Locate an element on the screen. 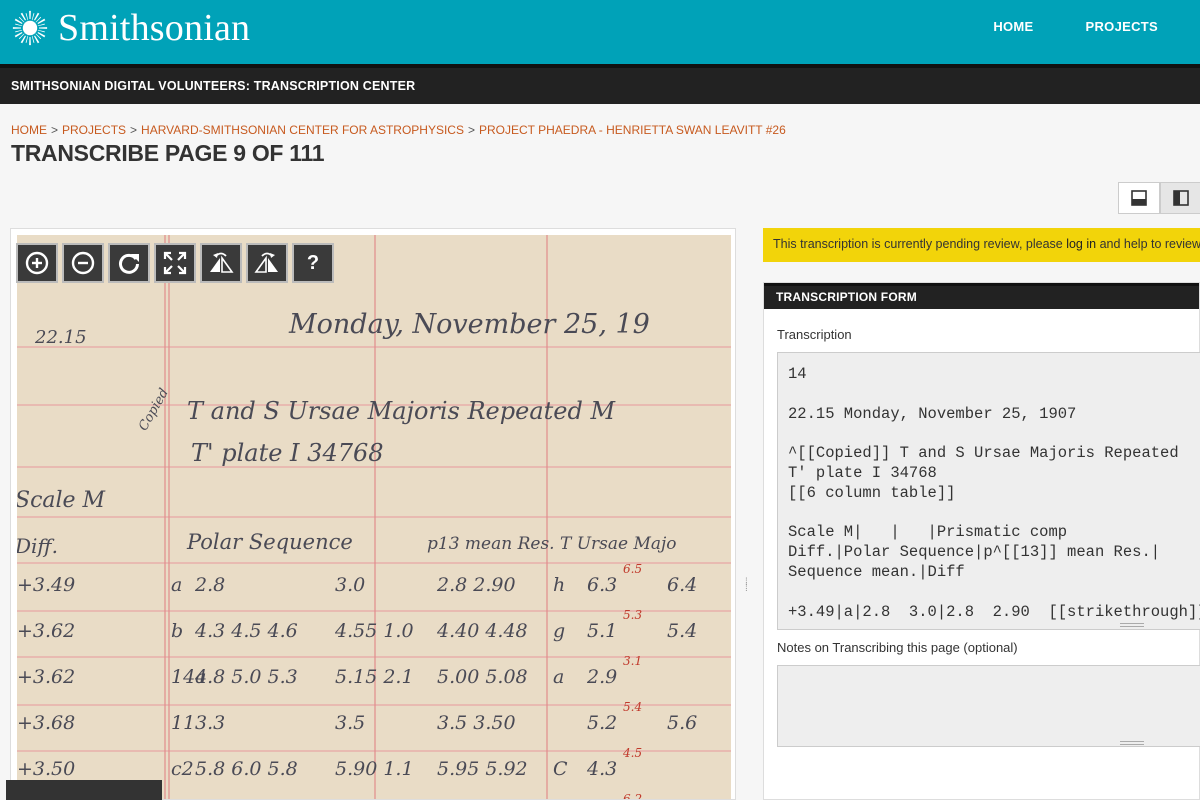  layout-side-by-side-button is located at coordinates (1180, 198).